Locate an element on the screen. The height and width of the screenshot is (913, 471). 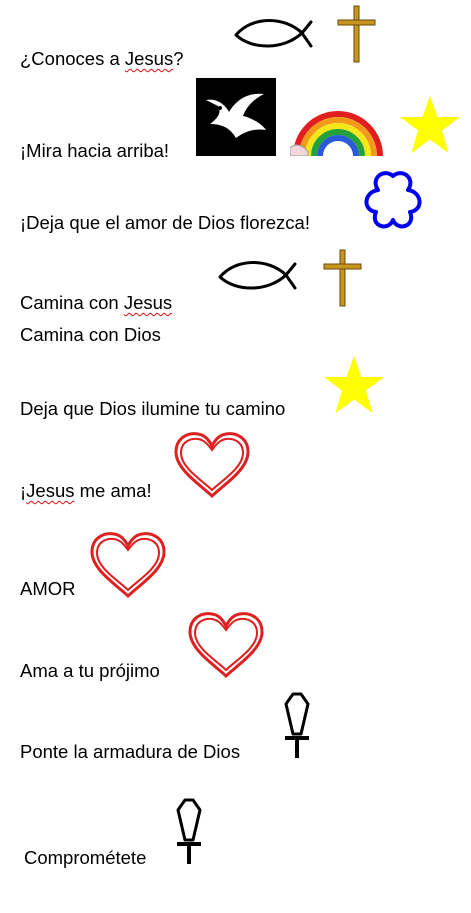
line-deja-que-el-amor: ¡Deja que el amor de Dios florezca! is located at coordinates (165, 223).